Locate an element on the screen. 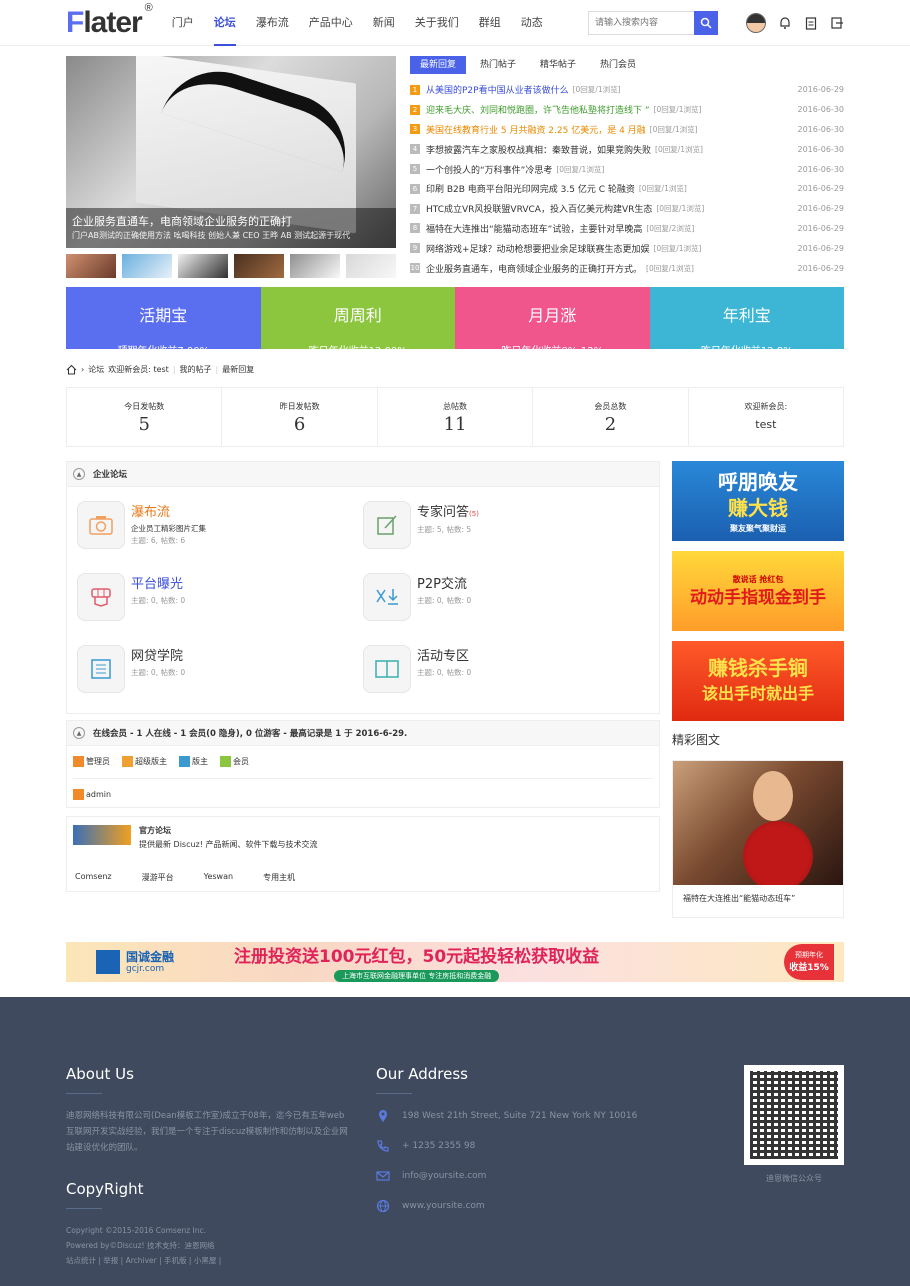  thread-date: 2016-06-30 is located at coordinates (821, 110).